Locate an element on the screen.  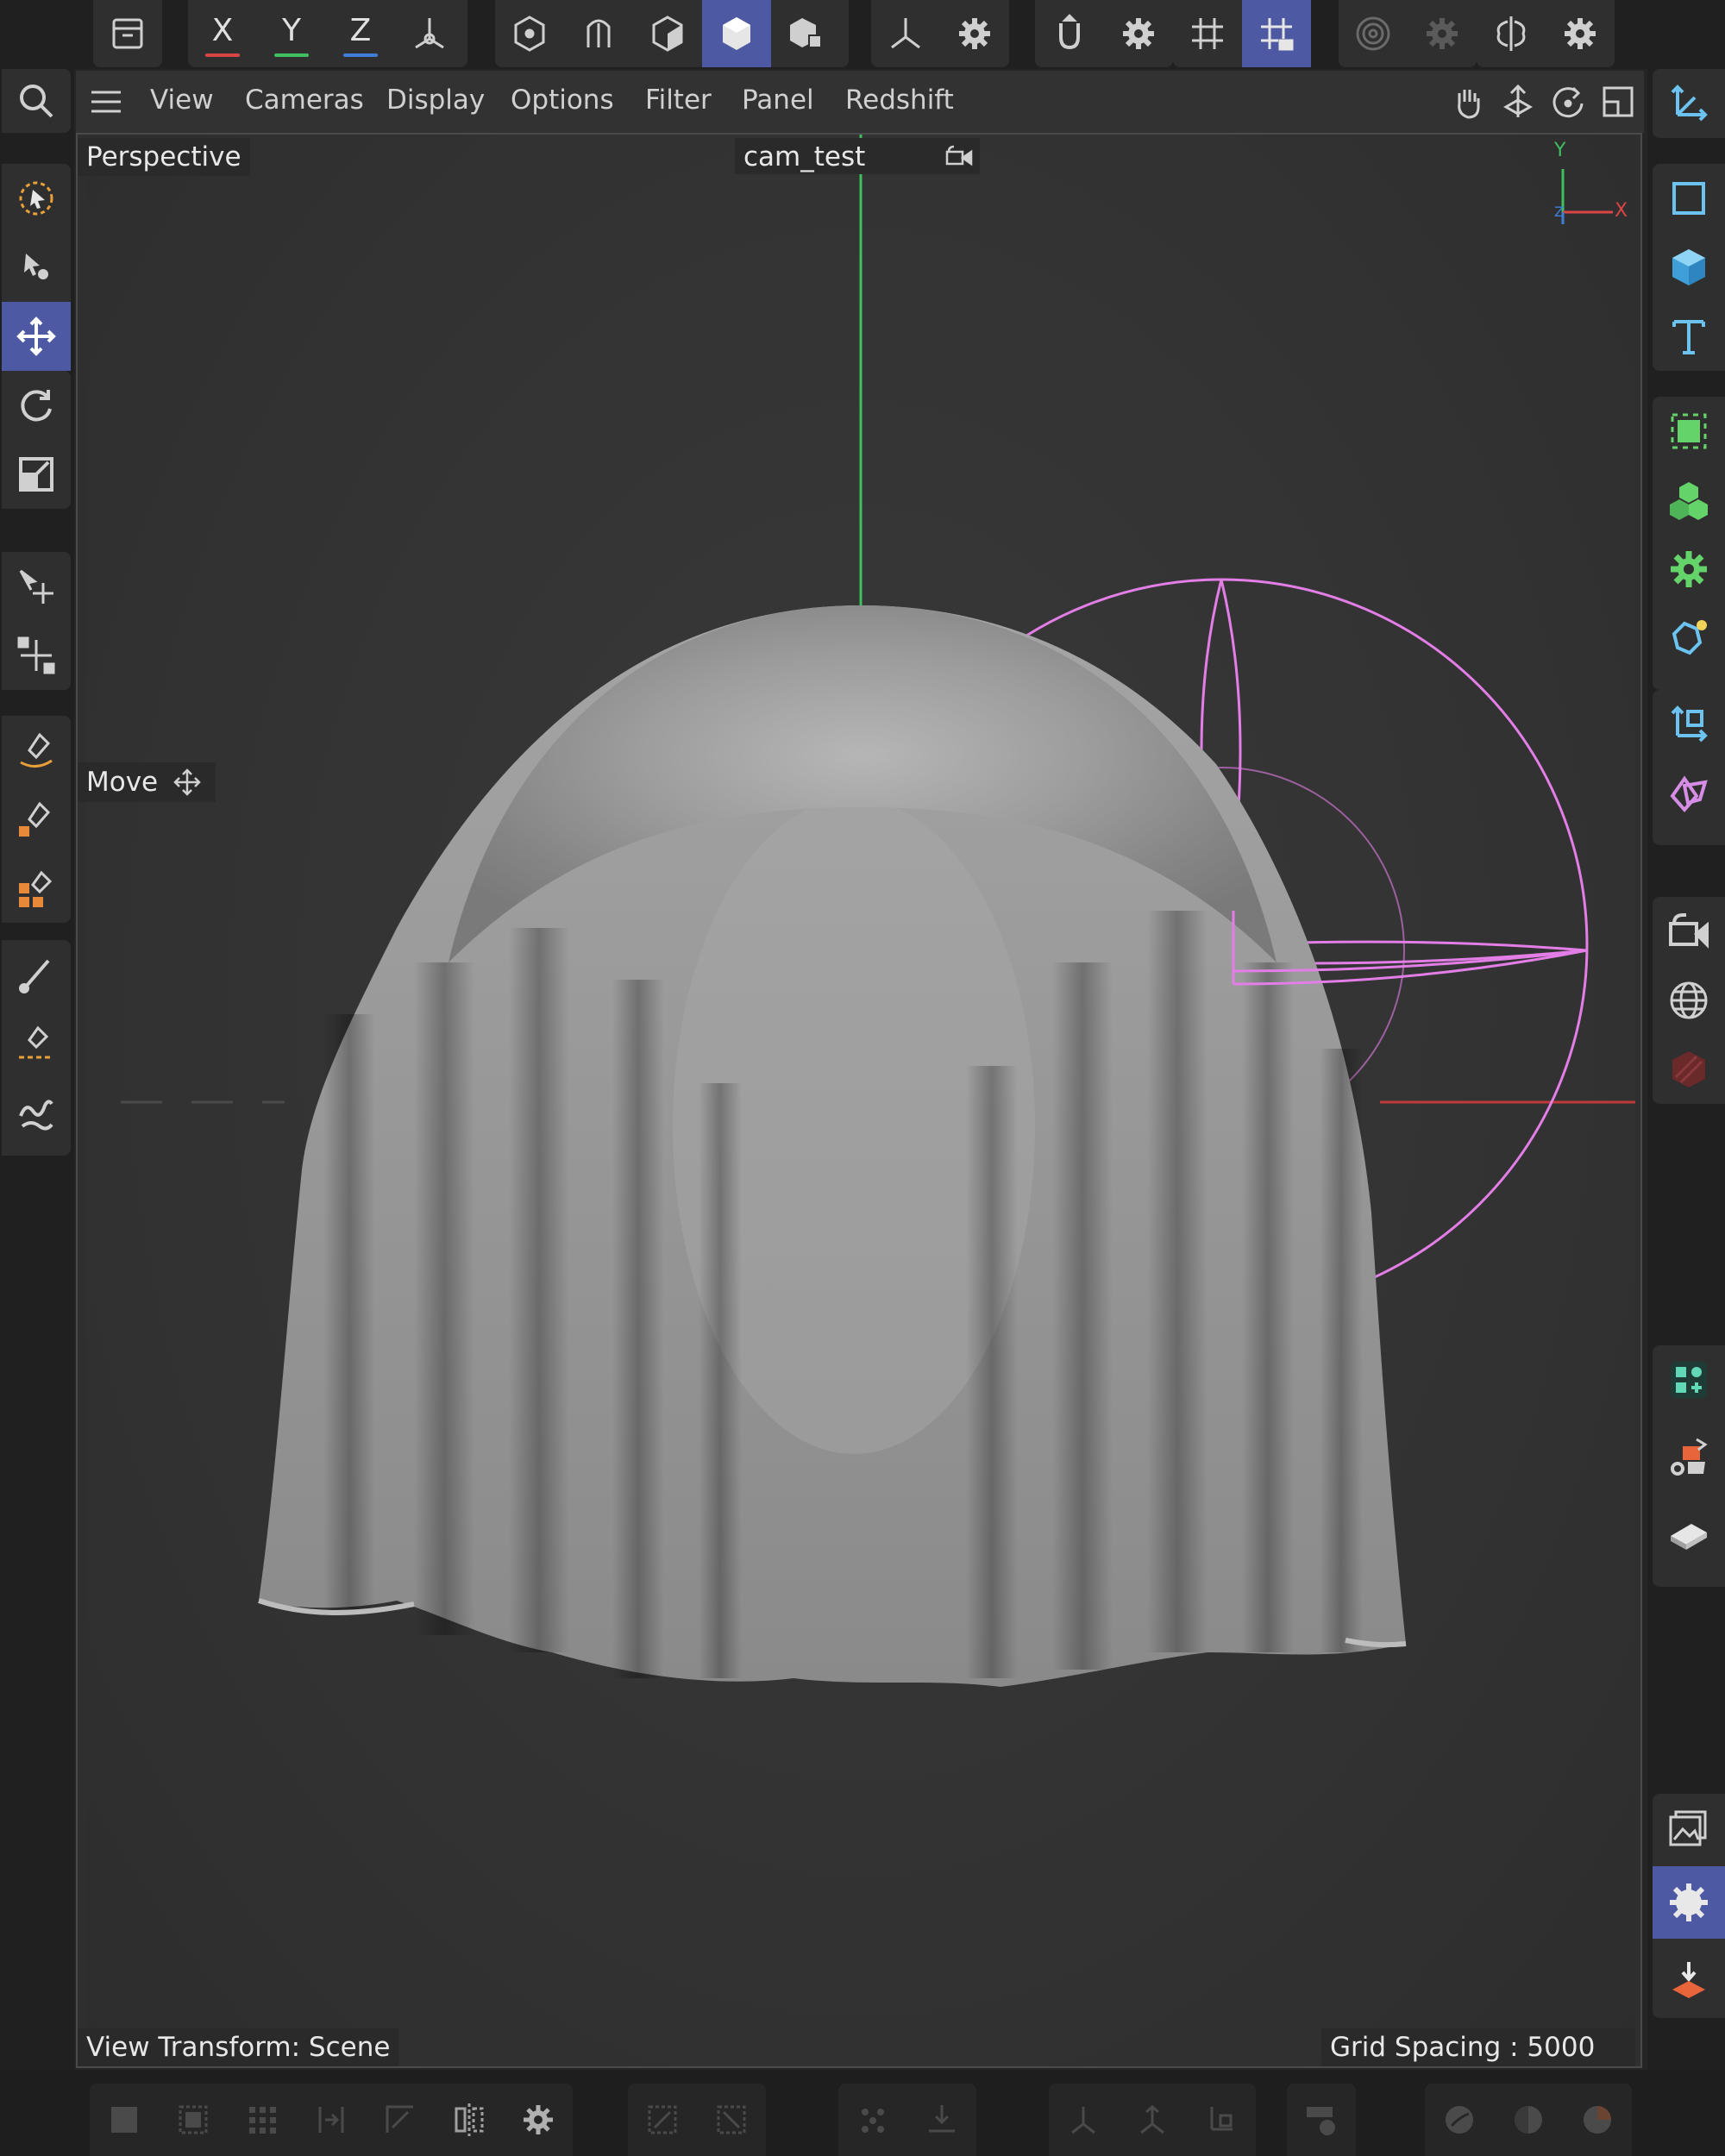
toolbar-group-soft-selection is located at coordinates (1408, 33).